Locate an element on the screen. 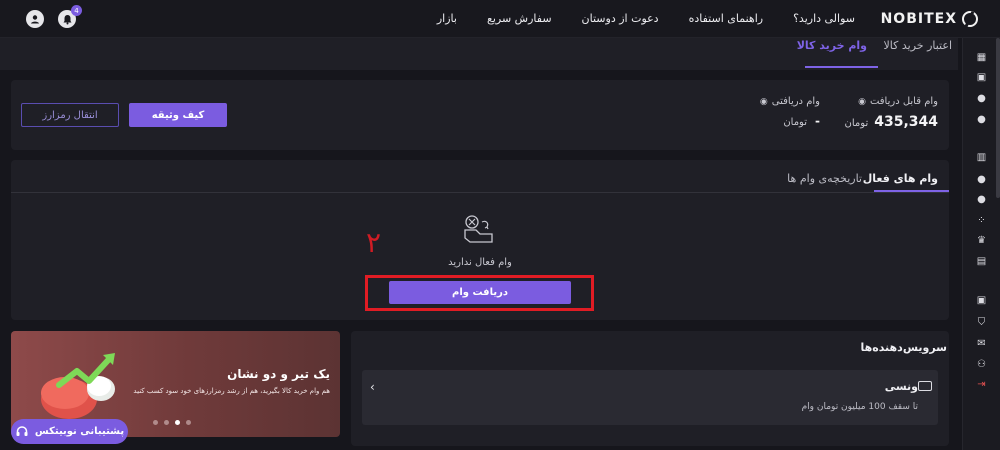  tab-goods-credit: اعتبار خرید کالا is located at coordinates (918, 45).